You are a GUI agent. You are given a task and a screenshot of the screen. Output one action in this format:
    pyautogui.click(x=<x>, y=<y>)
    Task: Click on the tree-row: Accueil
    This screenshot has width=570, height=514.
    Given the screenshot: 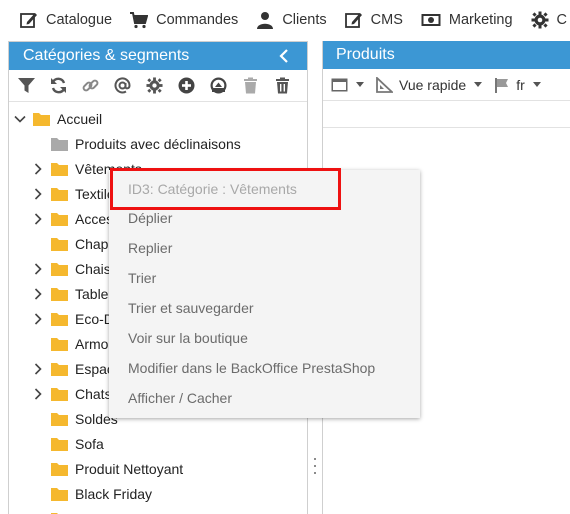 What is the action you would take?
    pyautogui.click(x=158, y=118)
    